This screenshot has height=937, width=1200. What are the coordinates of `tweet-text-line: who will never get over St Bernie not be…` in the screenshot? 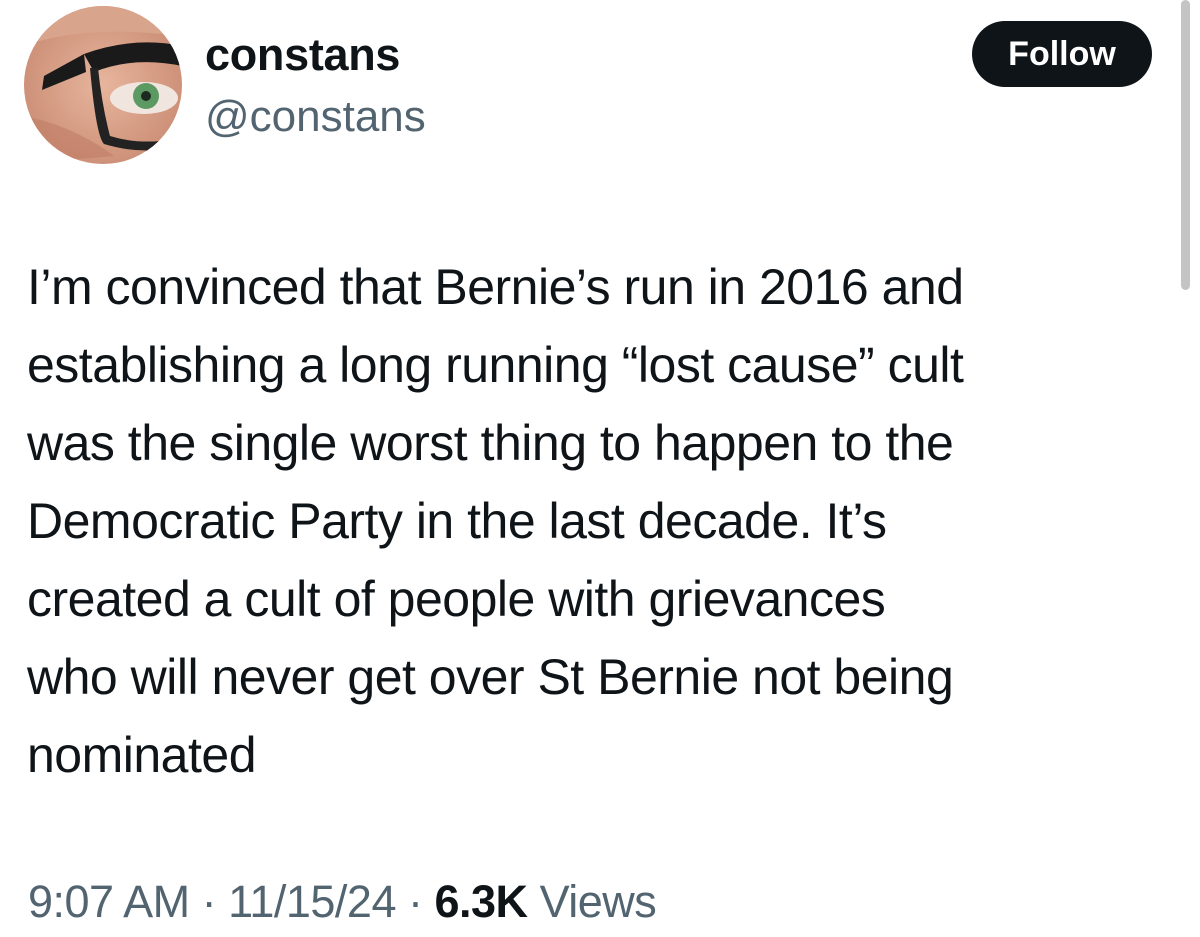 It's located at (490, 677).